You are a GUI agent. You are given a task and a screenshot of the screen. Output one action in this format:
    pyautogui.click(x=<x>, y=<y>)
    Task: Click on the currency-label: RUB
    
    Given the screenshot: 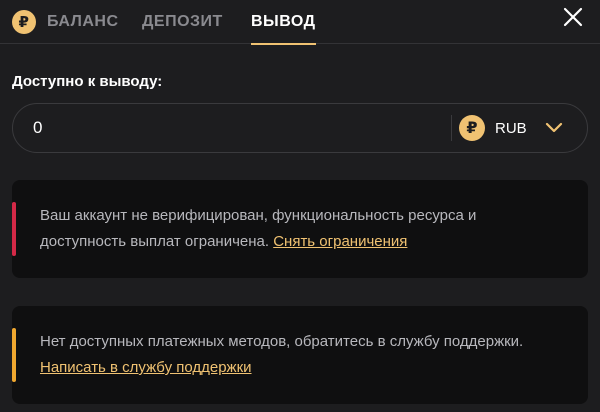 What is the action you would take?
    pyautogui.click(x=511, y=128)
    